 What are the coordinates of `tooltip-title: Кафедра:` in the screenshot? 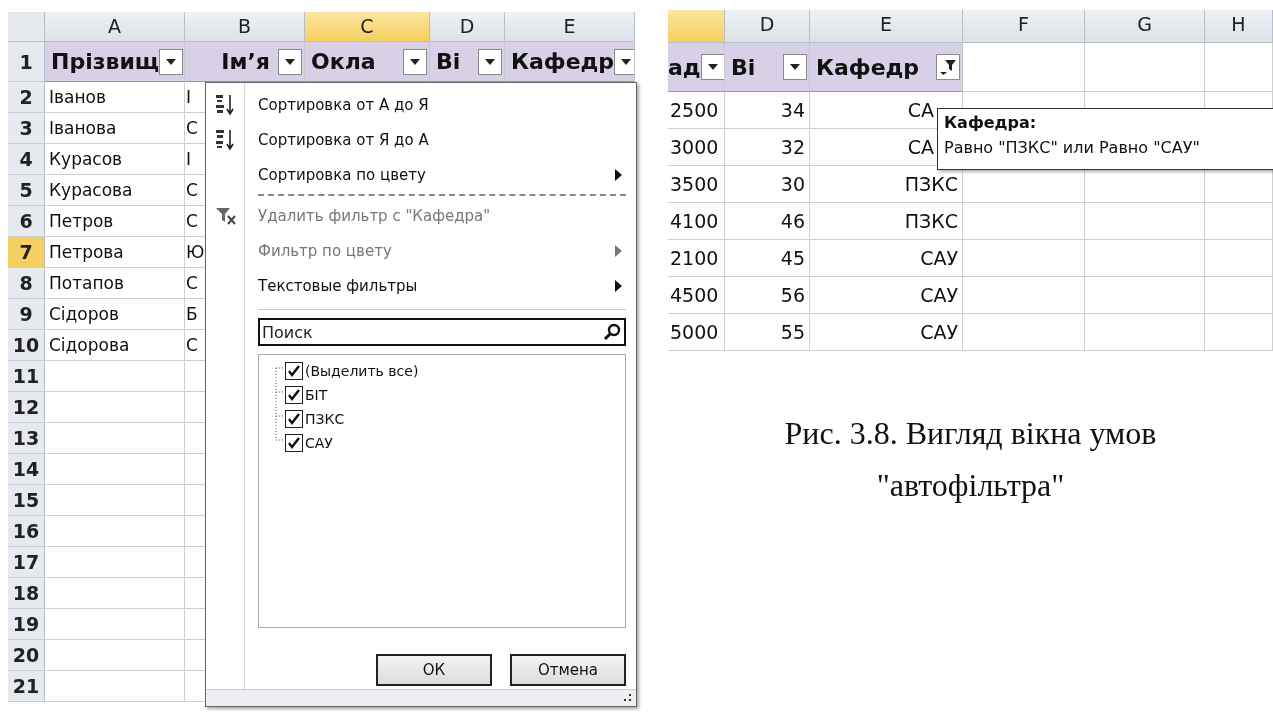 It's located at (991, 122).